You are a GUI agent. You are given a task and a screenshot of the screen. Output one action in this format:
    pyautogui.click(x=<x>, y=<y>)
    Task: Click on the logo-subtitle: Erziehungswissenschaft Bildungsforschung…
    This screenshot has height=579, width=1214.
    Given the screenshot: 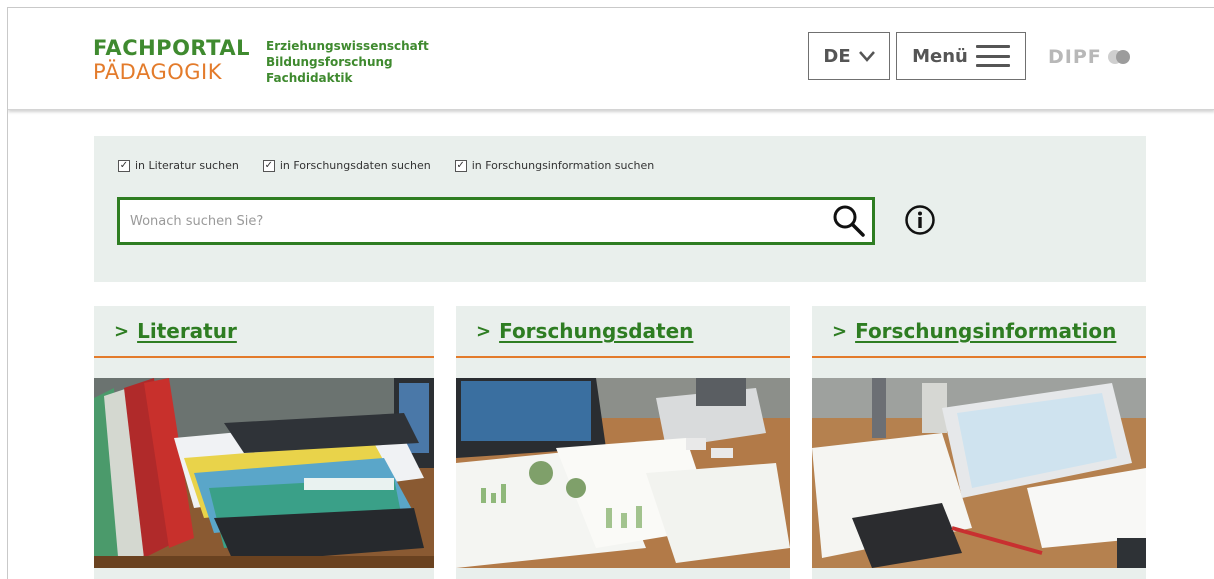 What is the action you would take?
    pyautogui.click(x=347, y=62)
    